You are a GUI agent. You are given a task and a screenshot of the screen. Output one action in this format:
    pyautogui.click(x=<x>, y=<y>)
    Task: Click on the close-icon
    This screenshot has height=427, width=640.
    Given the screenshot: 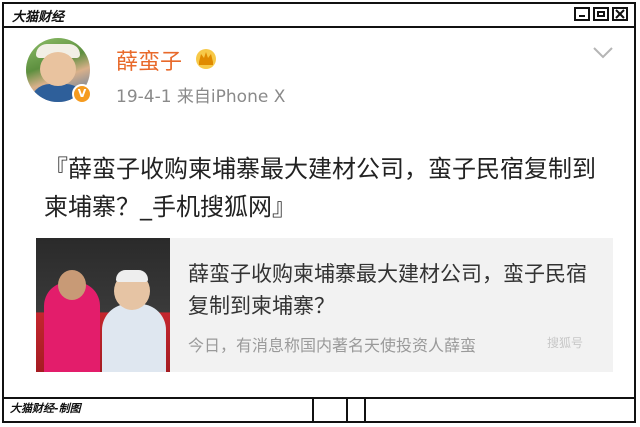 What is the action you would take?
    pyautogui.click(x=620, y=14)
    